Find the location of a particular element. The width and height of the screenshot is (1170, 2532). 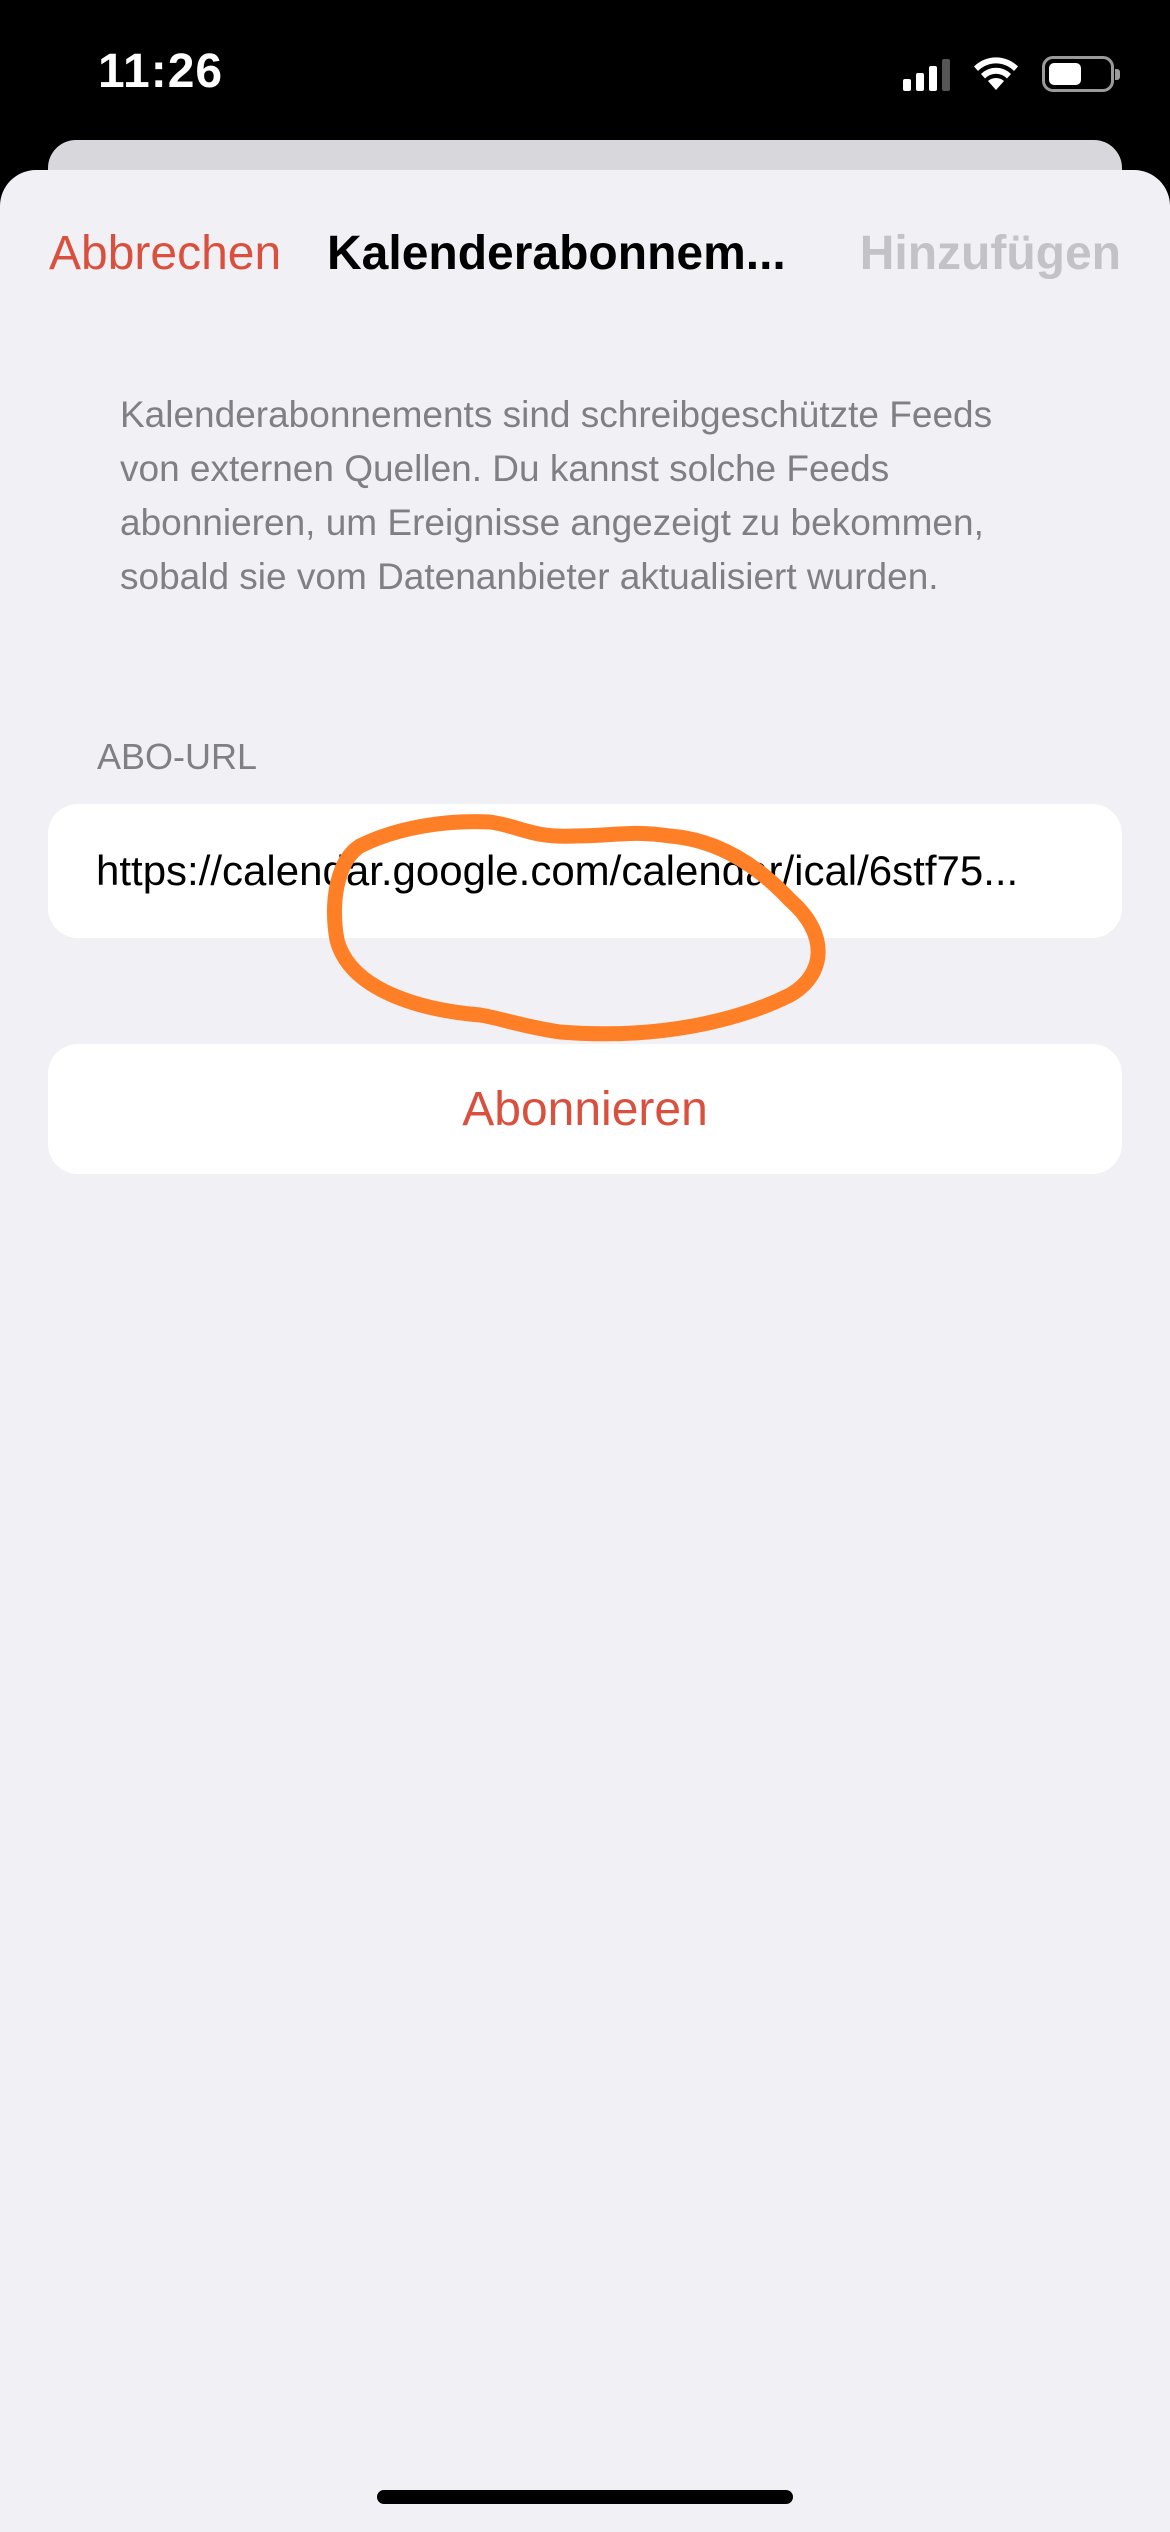

home-indicator is located at coordinates (585, 2497).